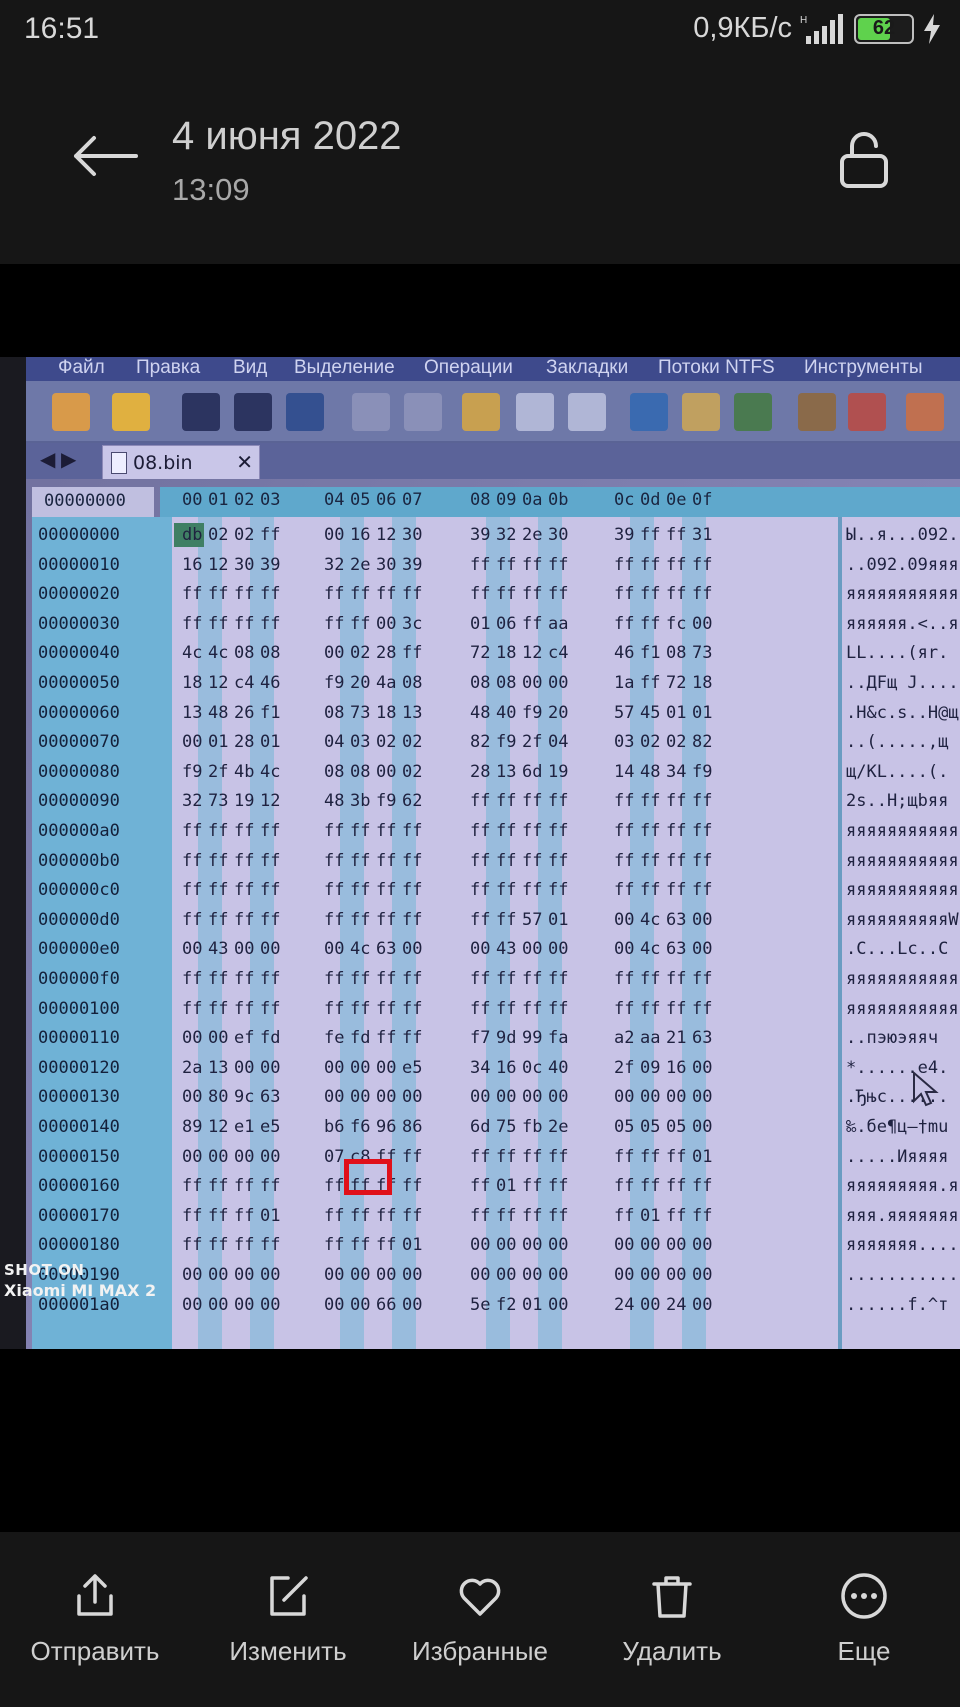  Describe the element at coordinates (864, 1627) in the screenshot. I see `more-button: Еще` at that location.